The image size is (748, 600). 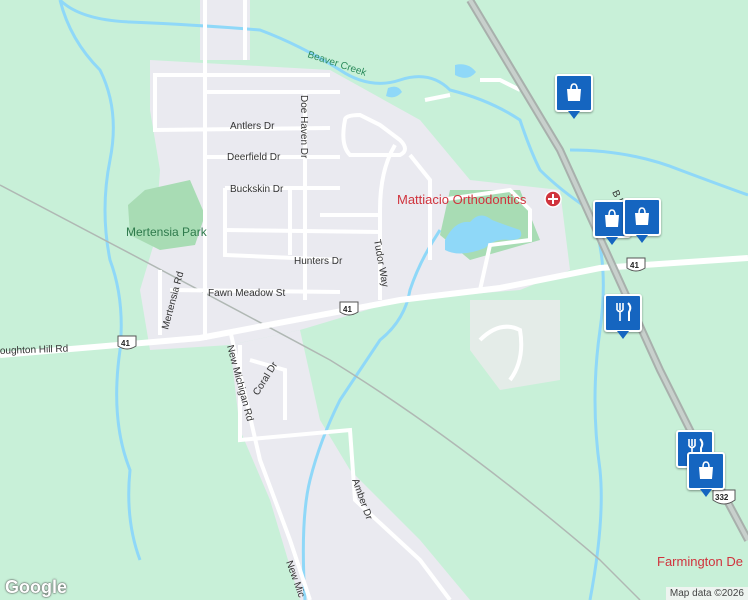 I want to click on restaurant-icon, so click(x=624, y=311).